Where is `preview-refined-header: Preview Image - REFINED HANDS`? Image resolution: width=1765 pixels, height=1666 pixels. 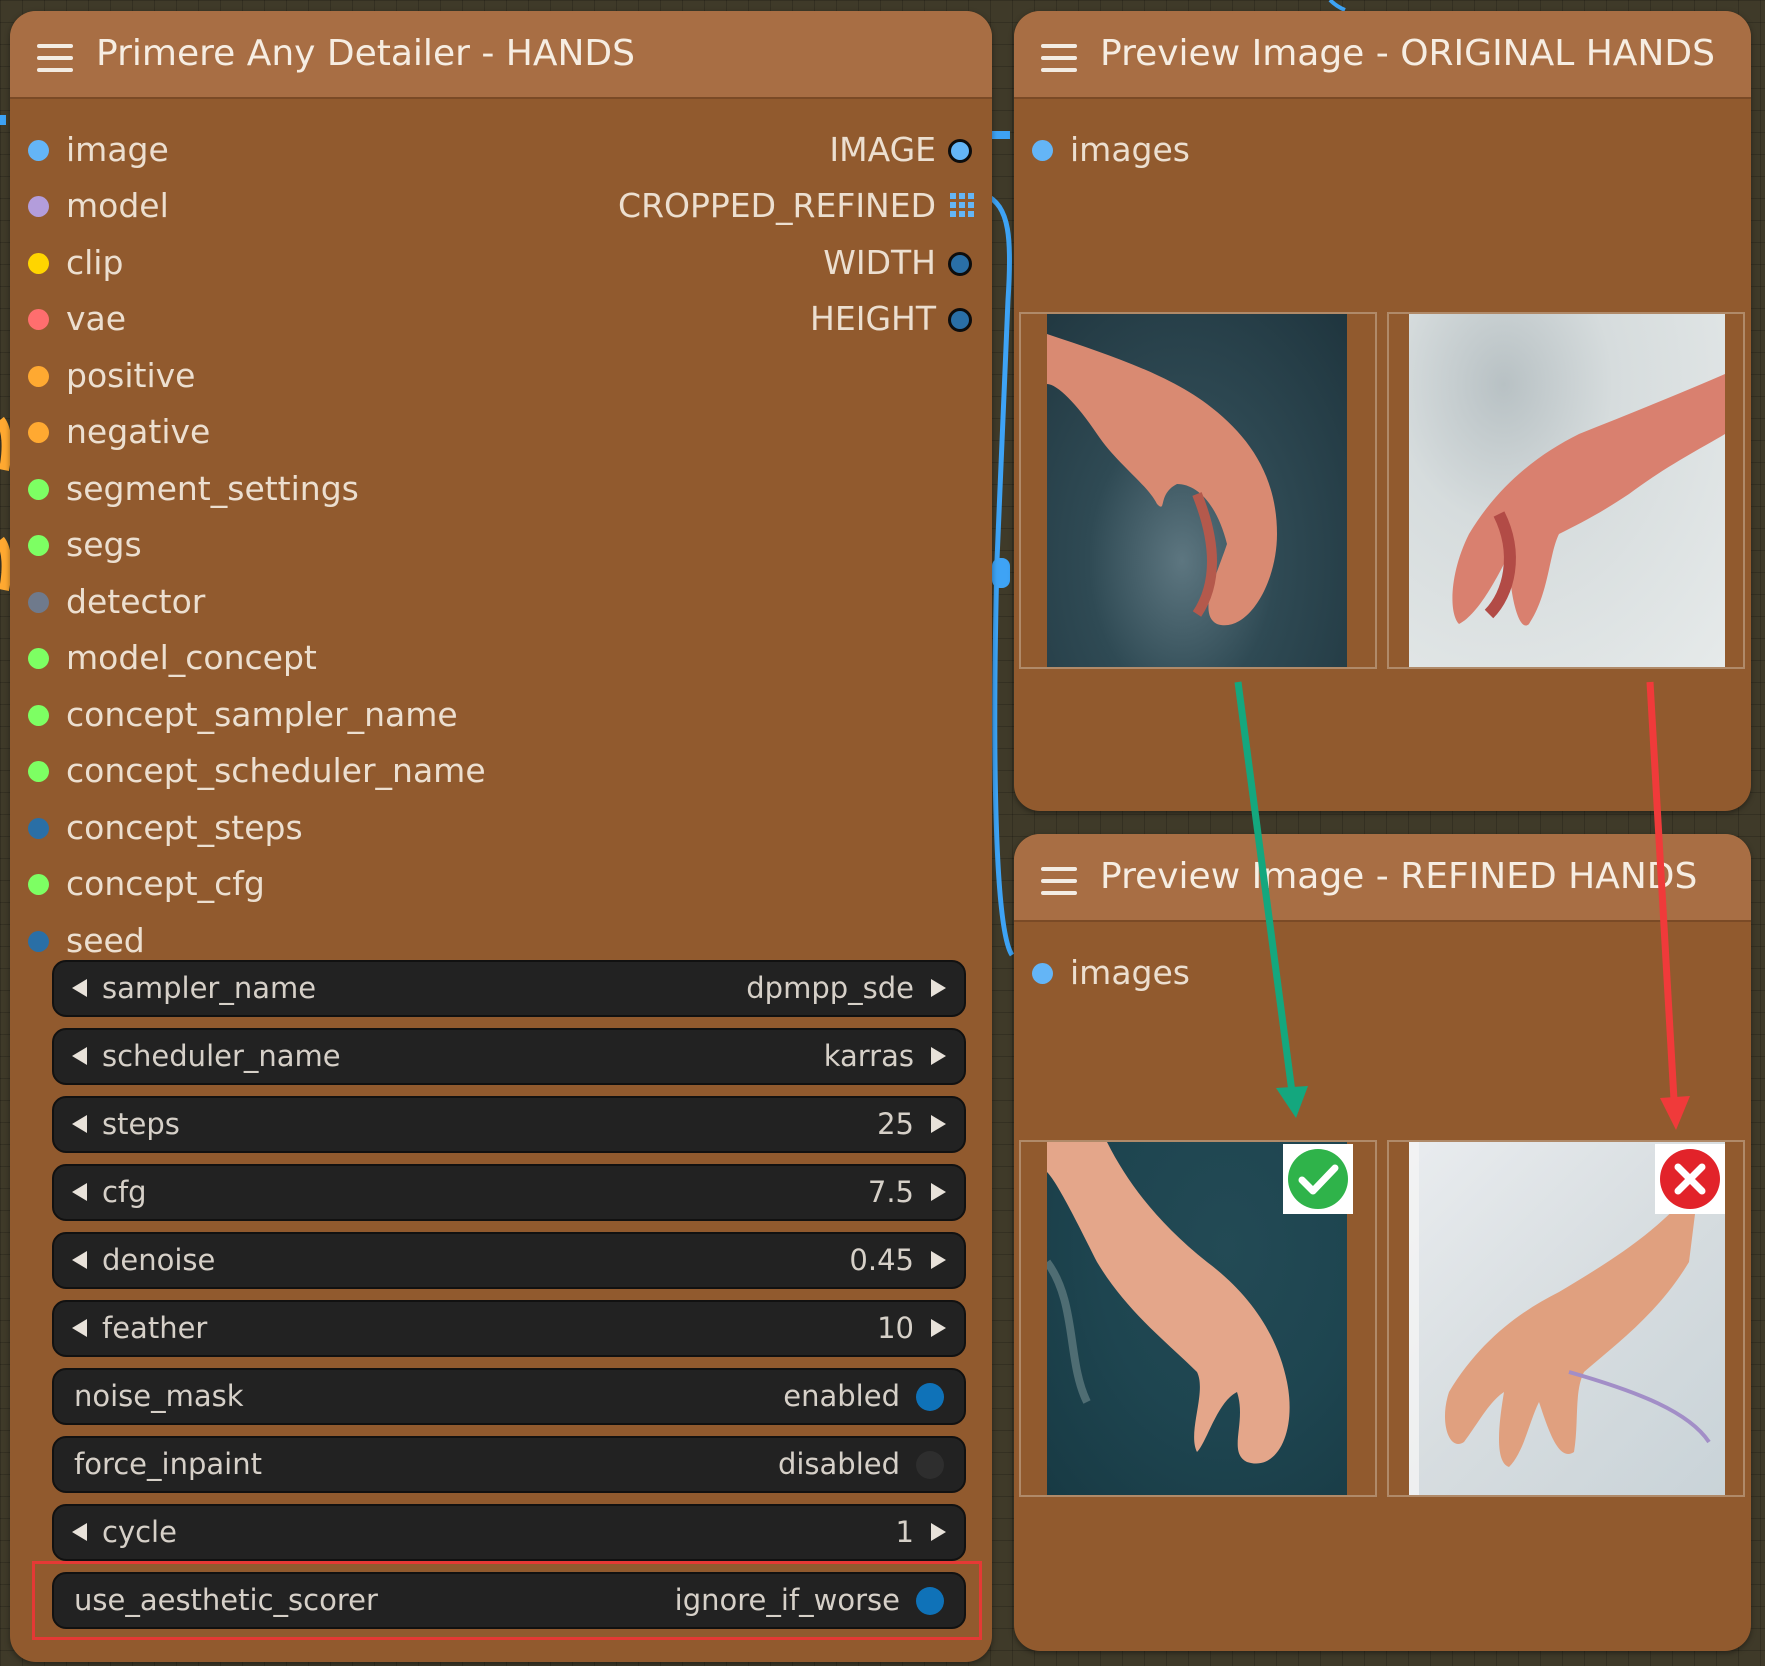
preview-refined-header: Preview Image - REFINED HANDS is located at coordinates (1382, 878).